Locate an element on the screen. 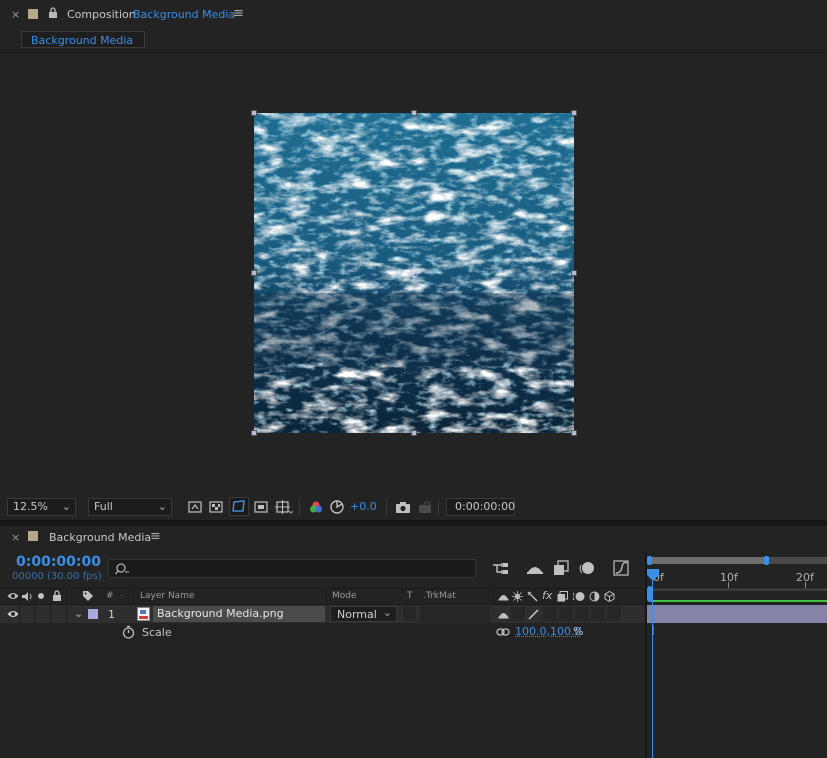 This screenshot has height=758, width=827. solo-dot-icon is located at coordinates (41, 596).